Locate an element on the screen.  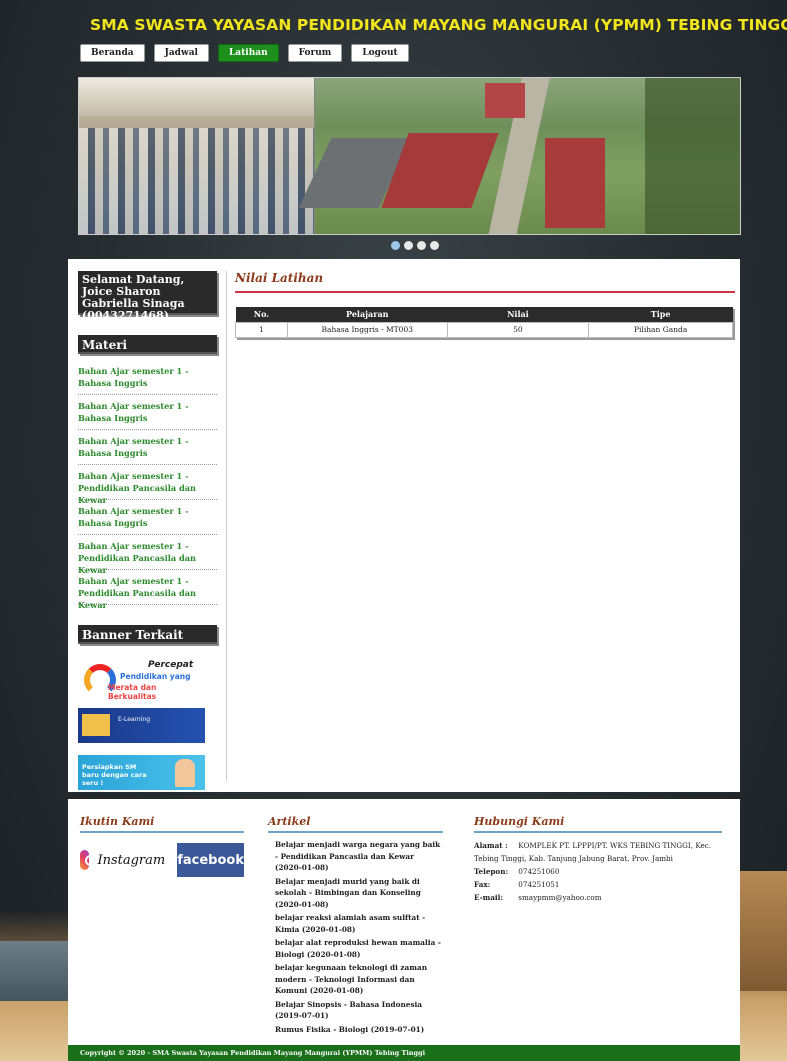
col-nilai-header: Nilai is located at coordinates (518, 314).